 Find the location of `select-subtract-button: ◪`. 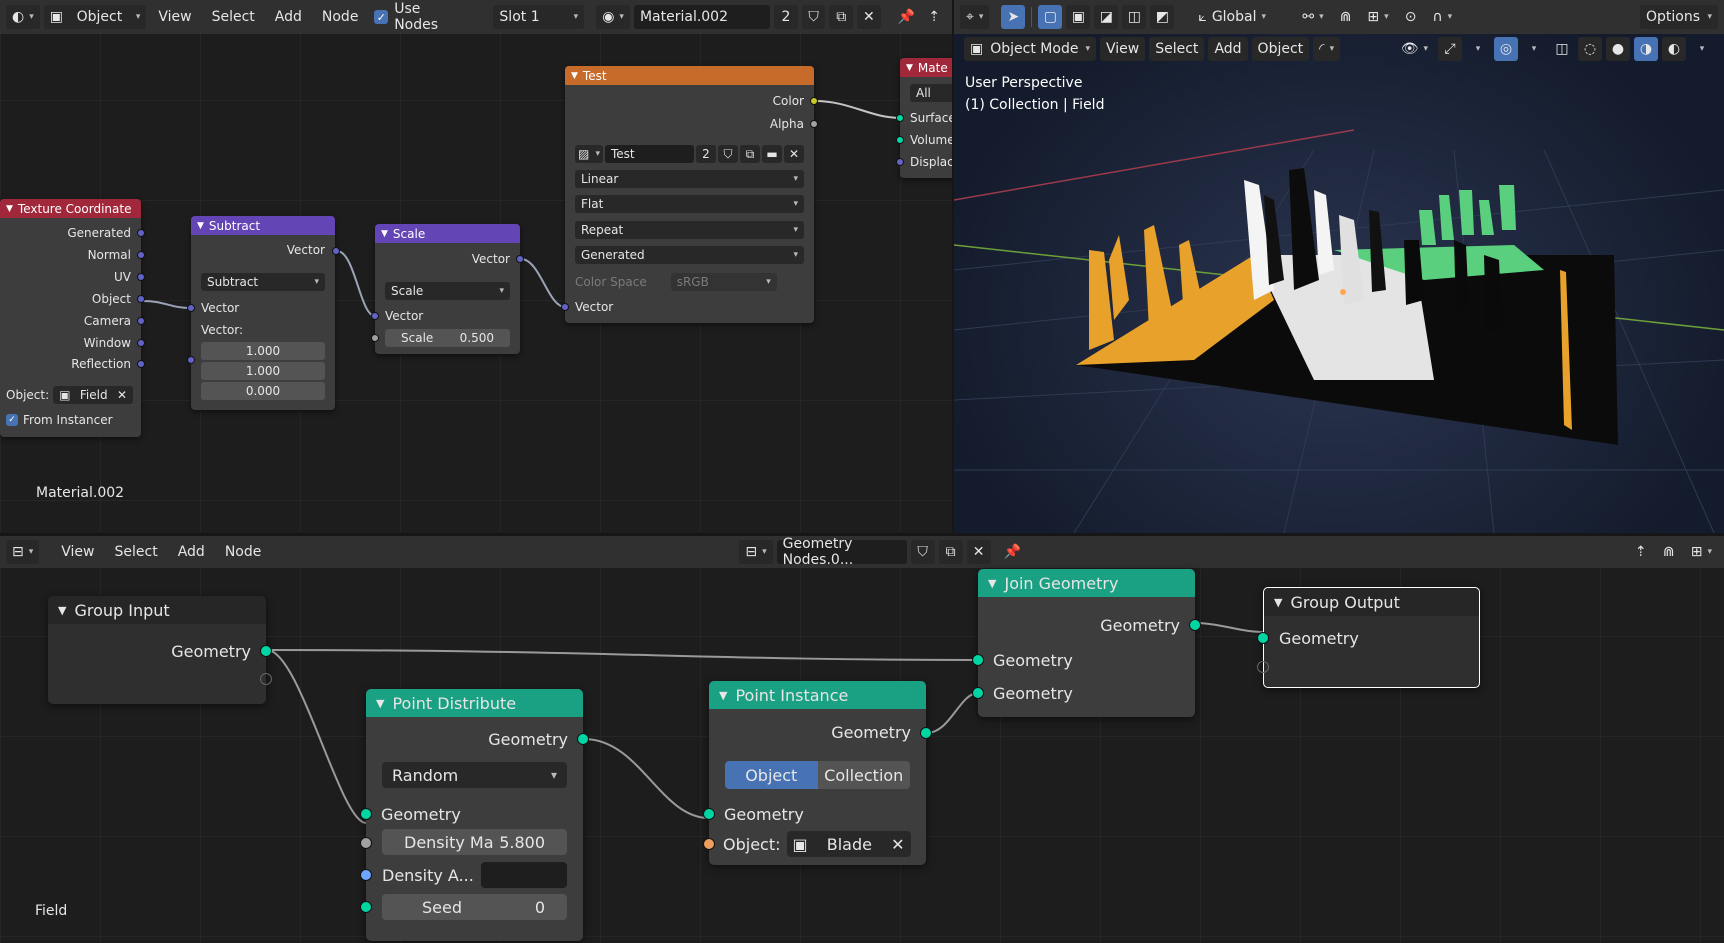

select-subtract-button: ◪ is located at coordinates (1106, 17).